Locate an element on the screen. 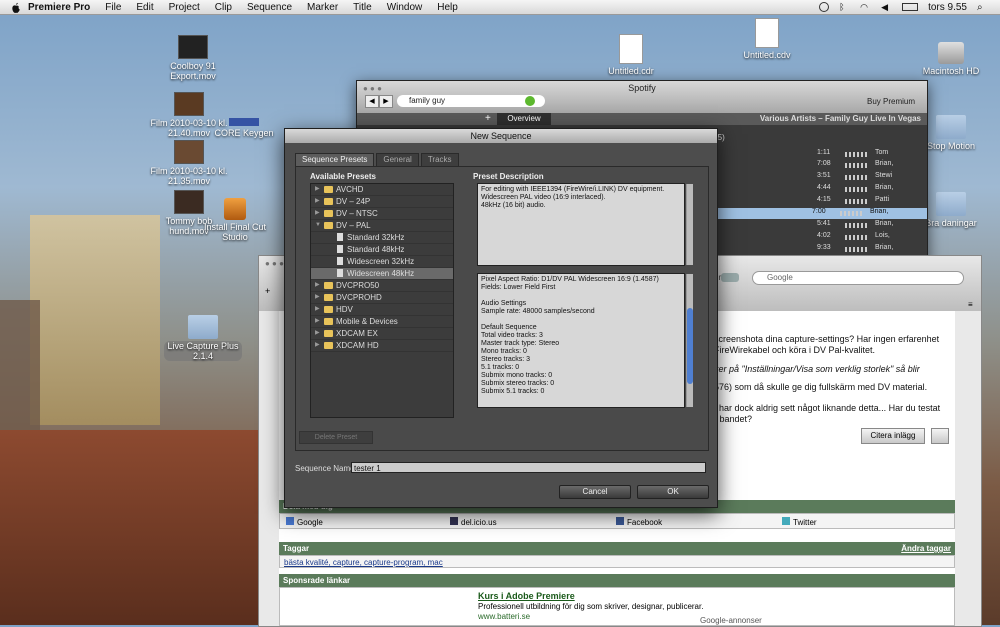 The width and height of the screenshot is (1000, 627). preset-folder-row: ▶ XDCAM EX is located at coordinates (382, 334).